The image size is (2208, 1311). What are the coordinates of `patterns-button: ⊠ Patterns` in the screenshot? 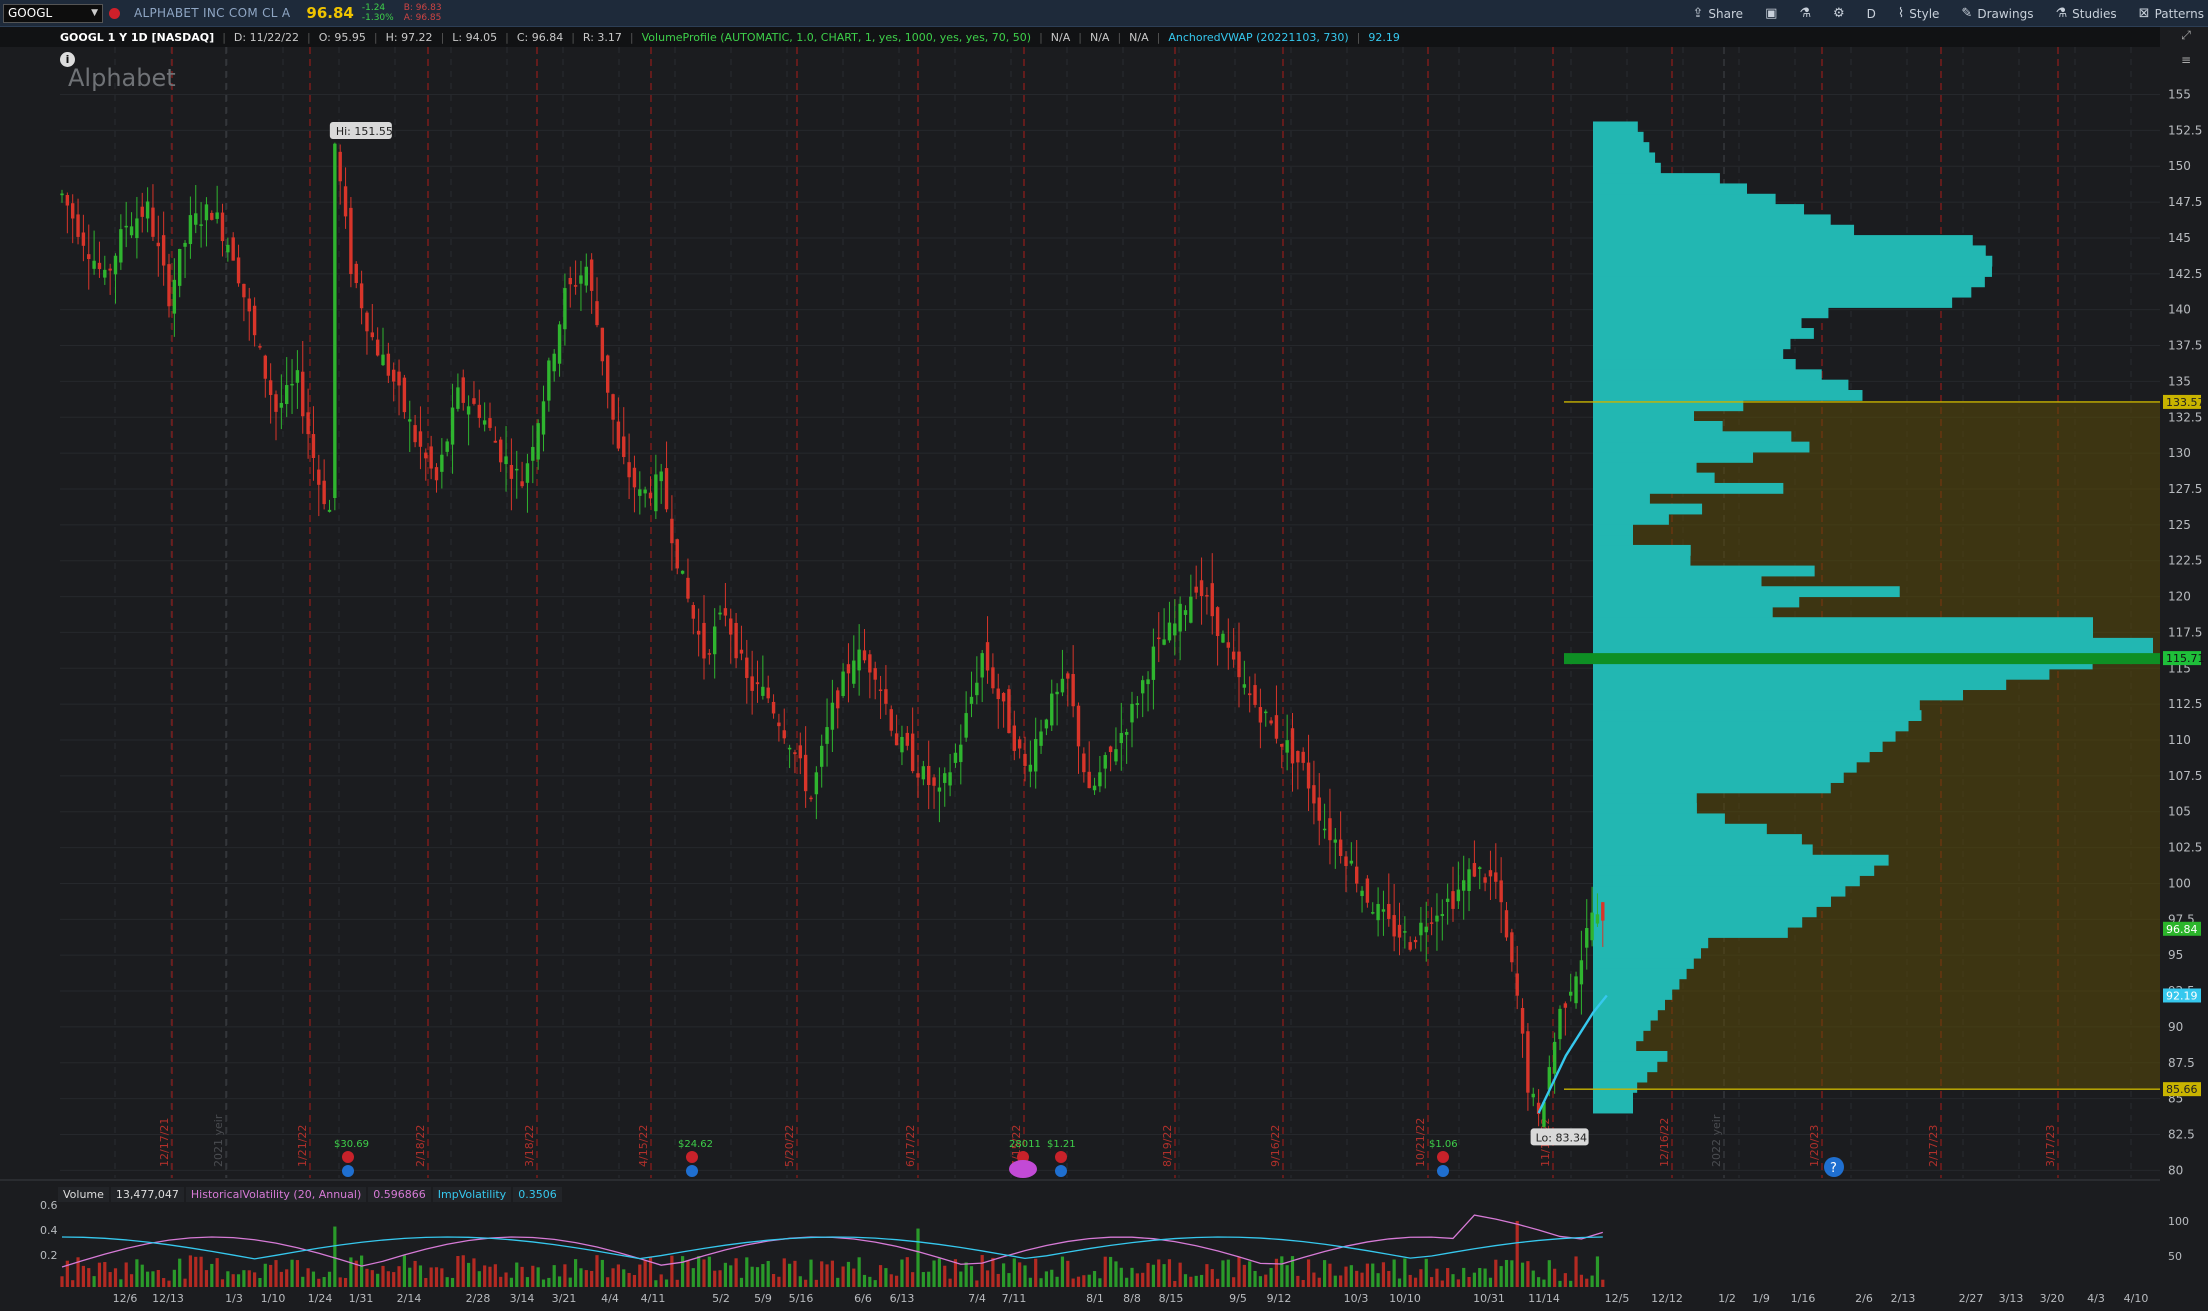 It's located at (2171, 13).